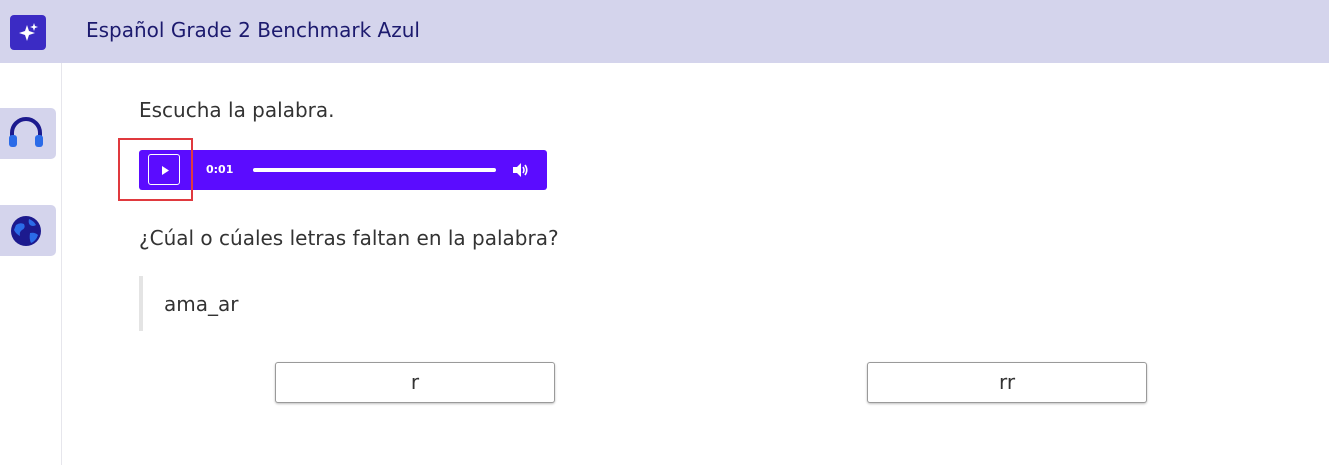 Image resolution: width=1329 pixels, height=465 pixels. What do you see at coordinates (141, 303) in the screenshot?
I see `word-blockquote-bar` at bounding box center [141, 303].